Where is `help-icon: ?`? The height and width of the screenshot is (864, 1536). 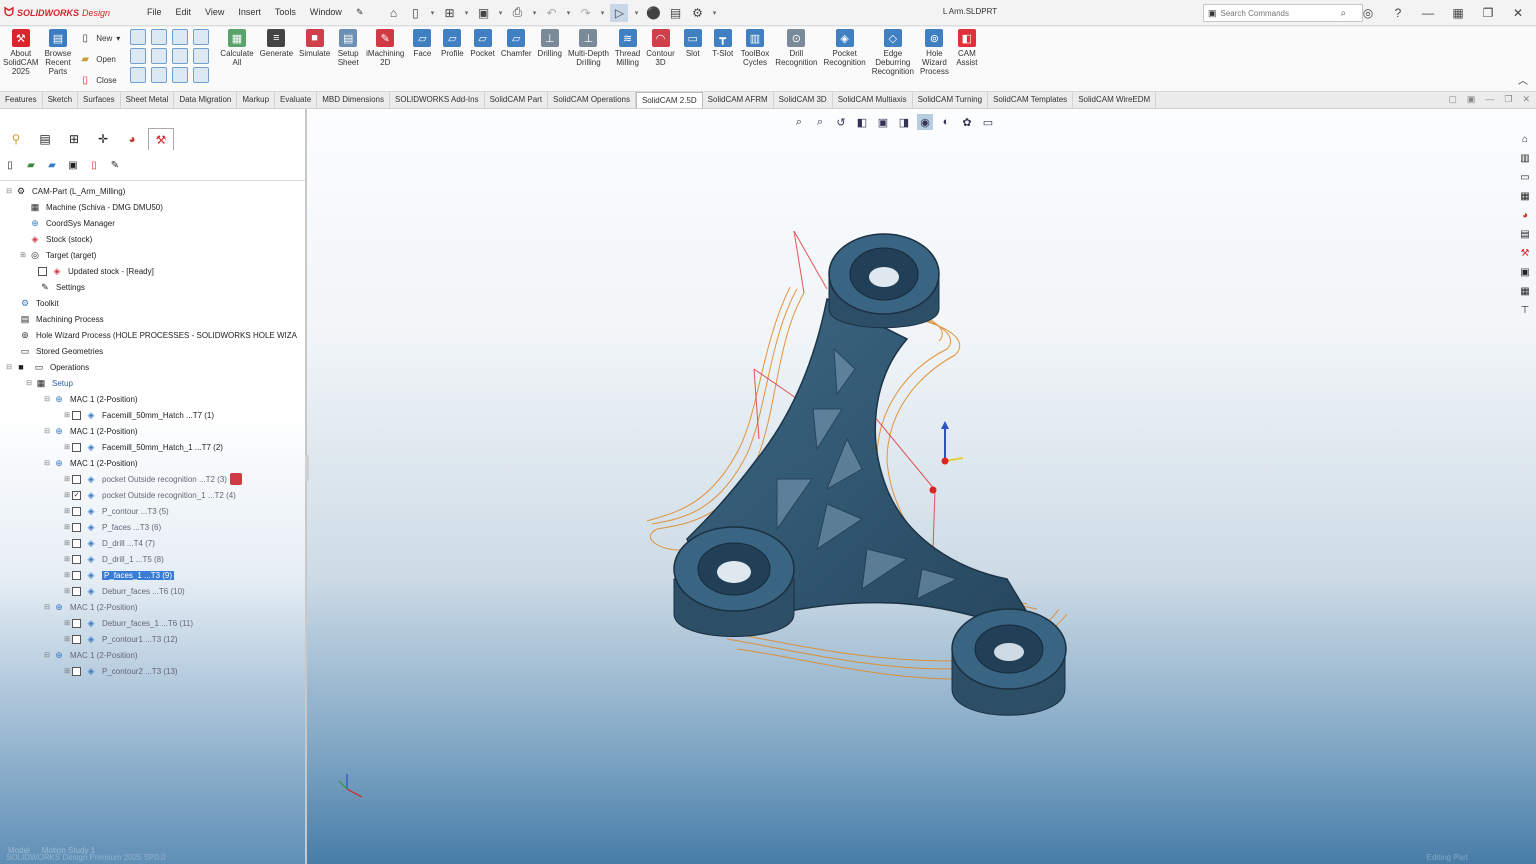
help-icon: ? is located at coordinates (1398, 13).